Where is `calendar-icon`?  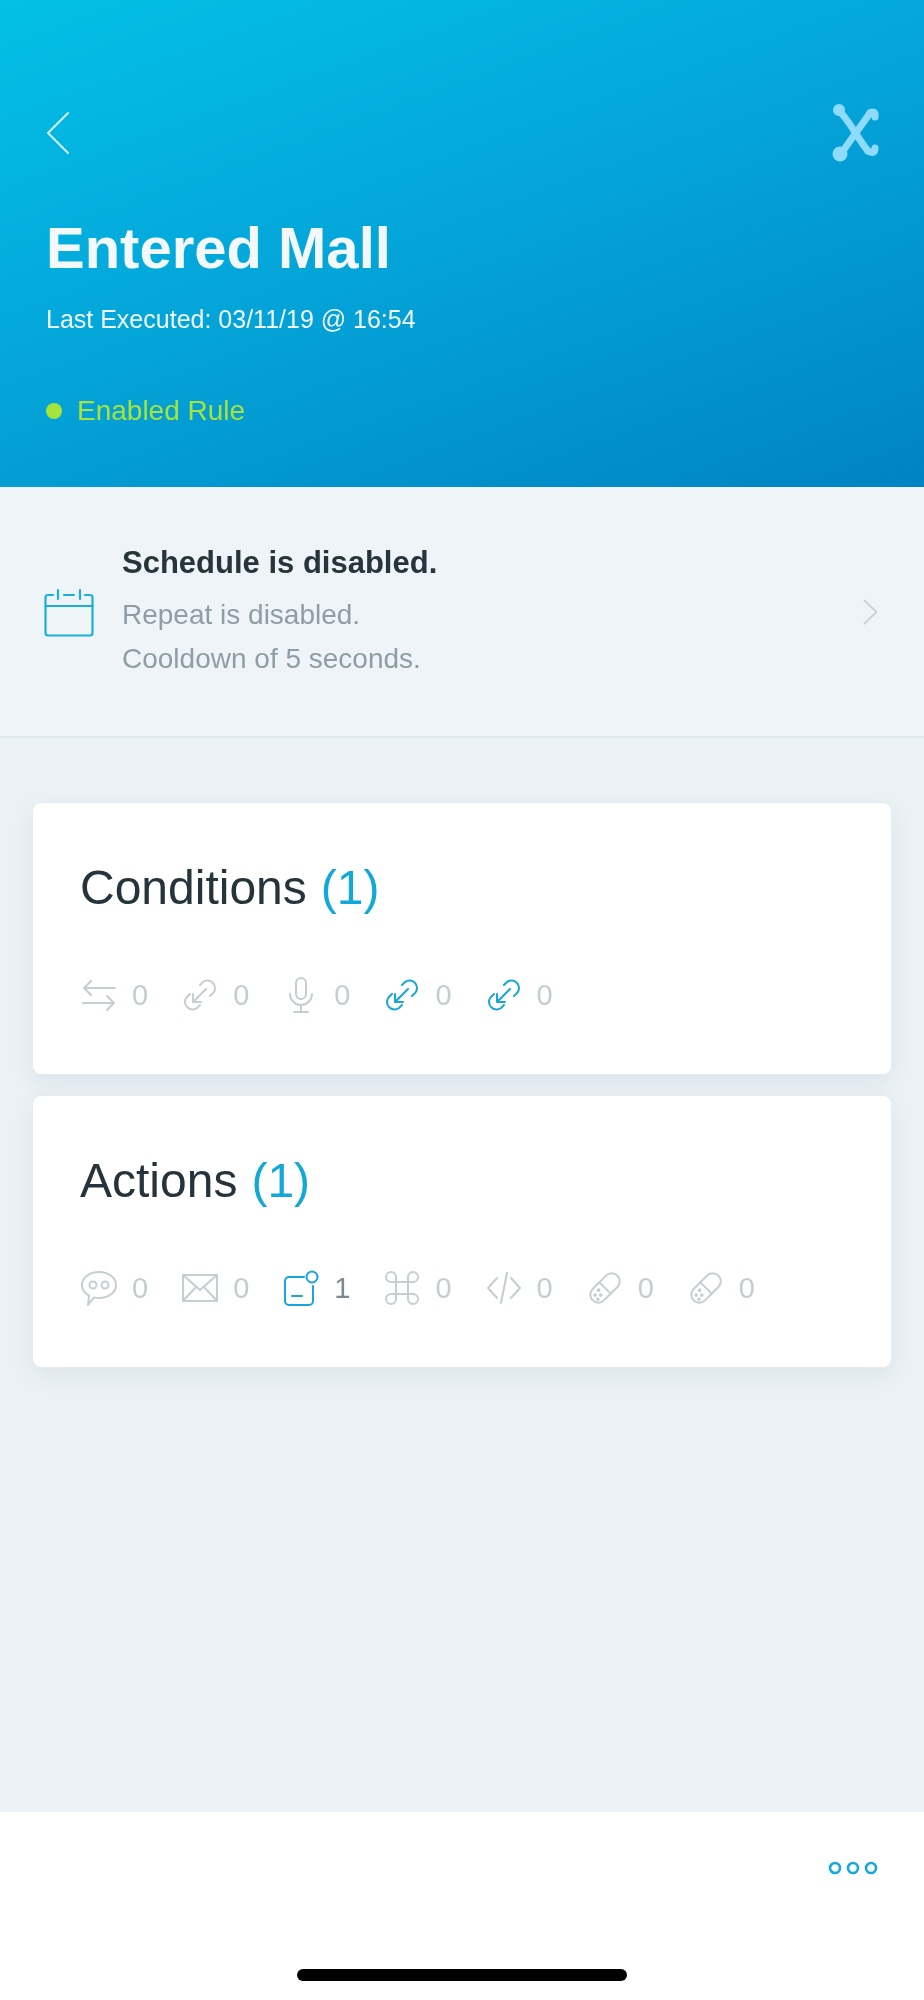 calendar-icon is located at coordinates (69, 611).